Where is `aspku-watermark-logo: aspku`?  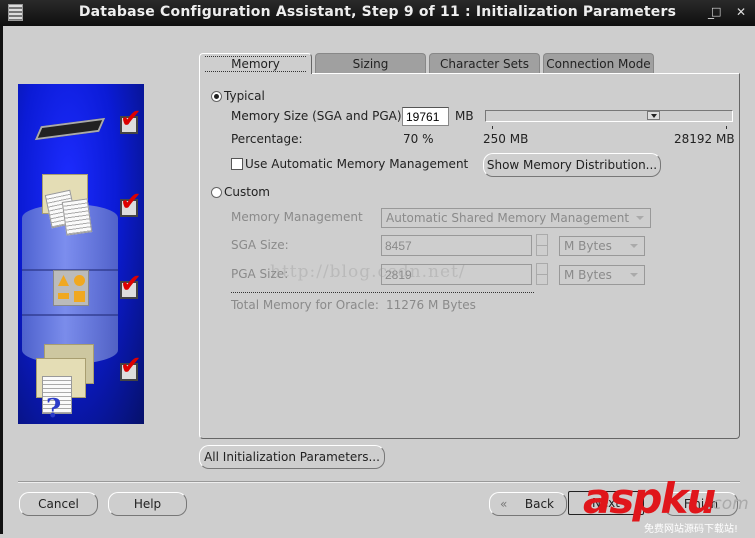 aspku-watermark-logo: aspku is located at coordinates (649, 498).